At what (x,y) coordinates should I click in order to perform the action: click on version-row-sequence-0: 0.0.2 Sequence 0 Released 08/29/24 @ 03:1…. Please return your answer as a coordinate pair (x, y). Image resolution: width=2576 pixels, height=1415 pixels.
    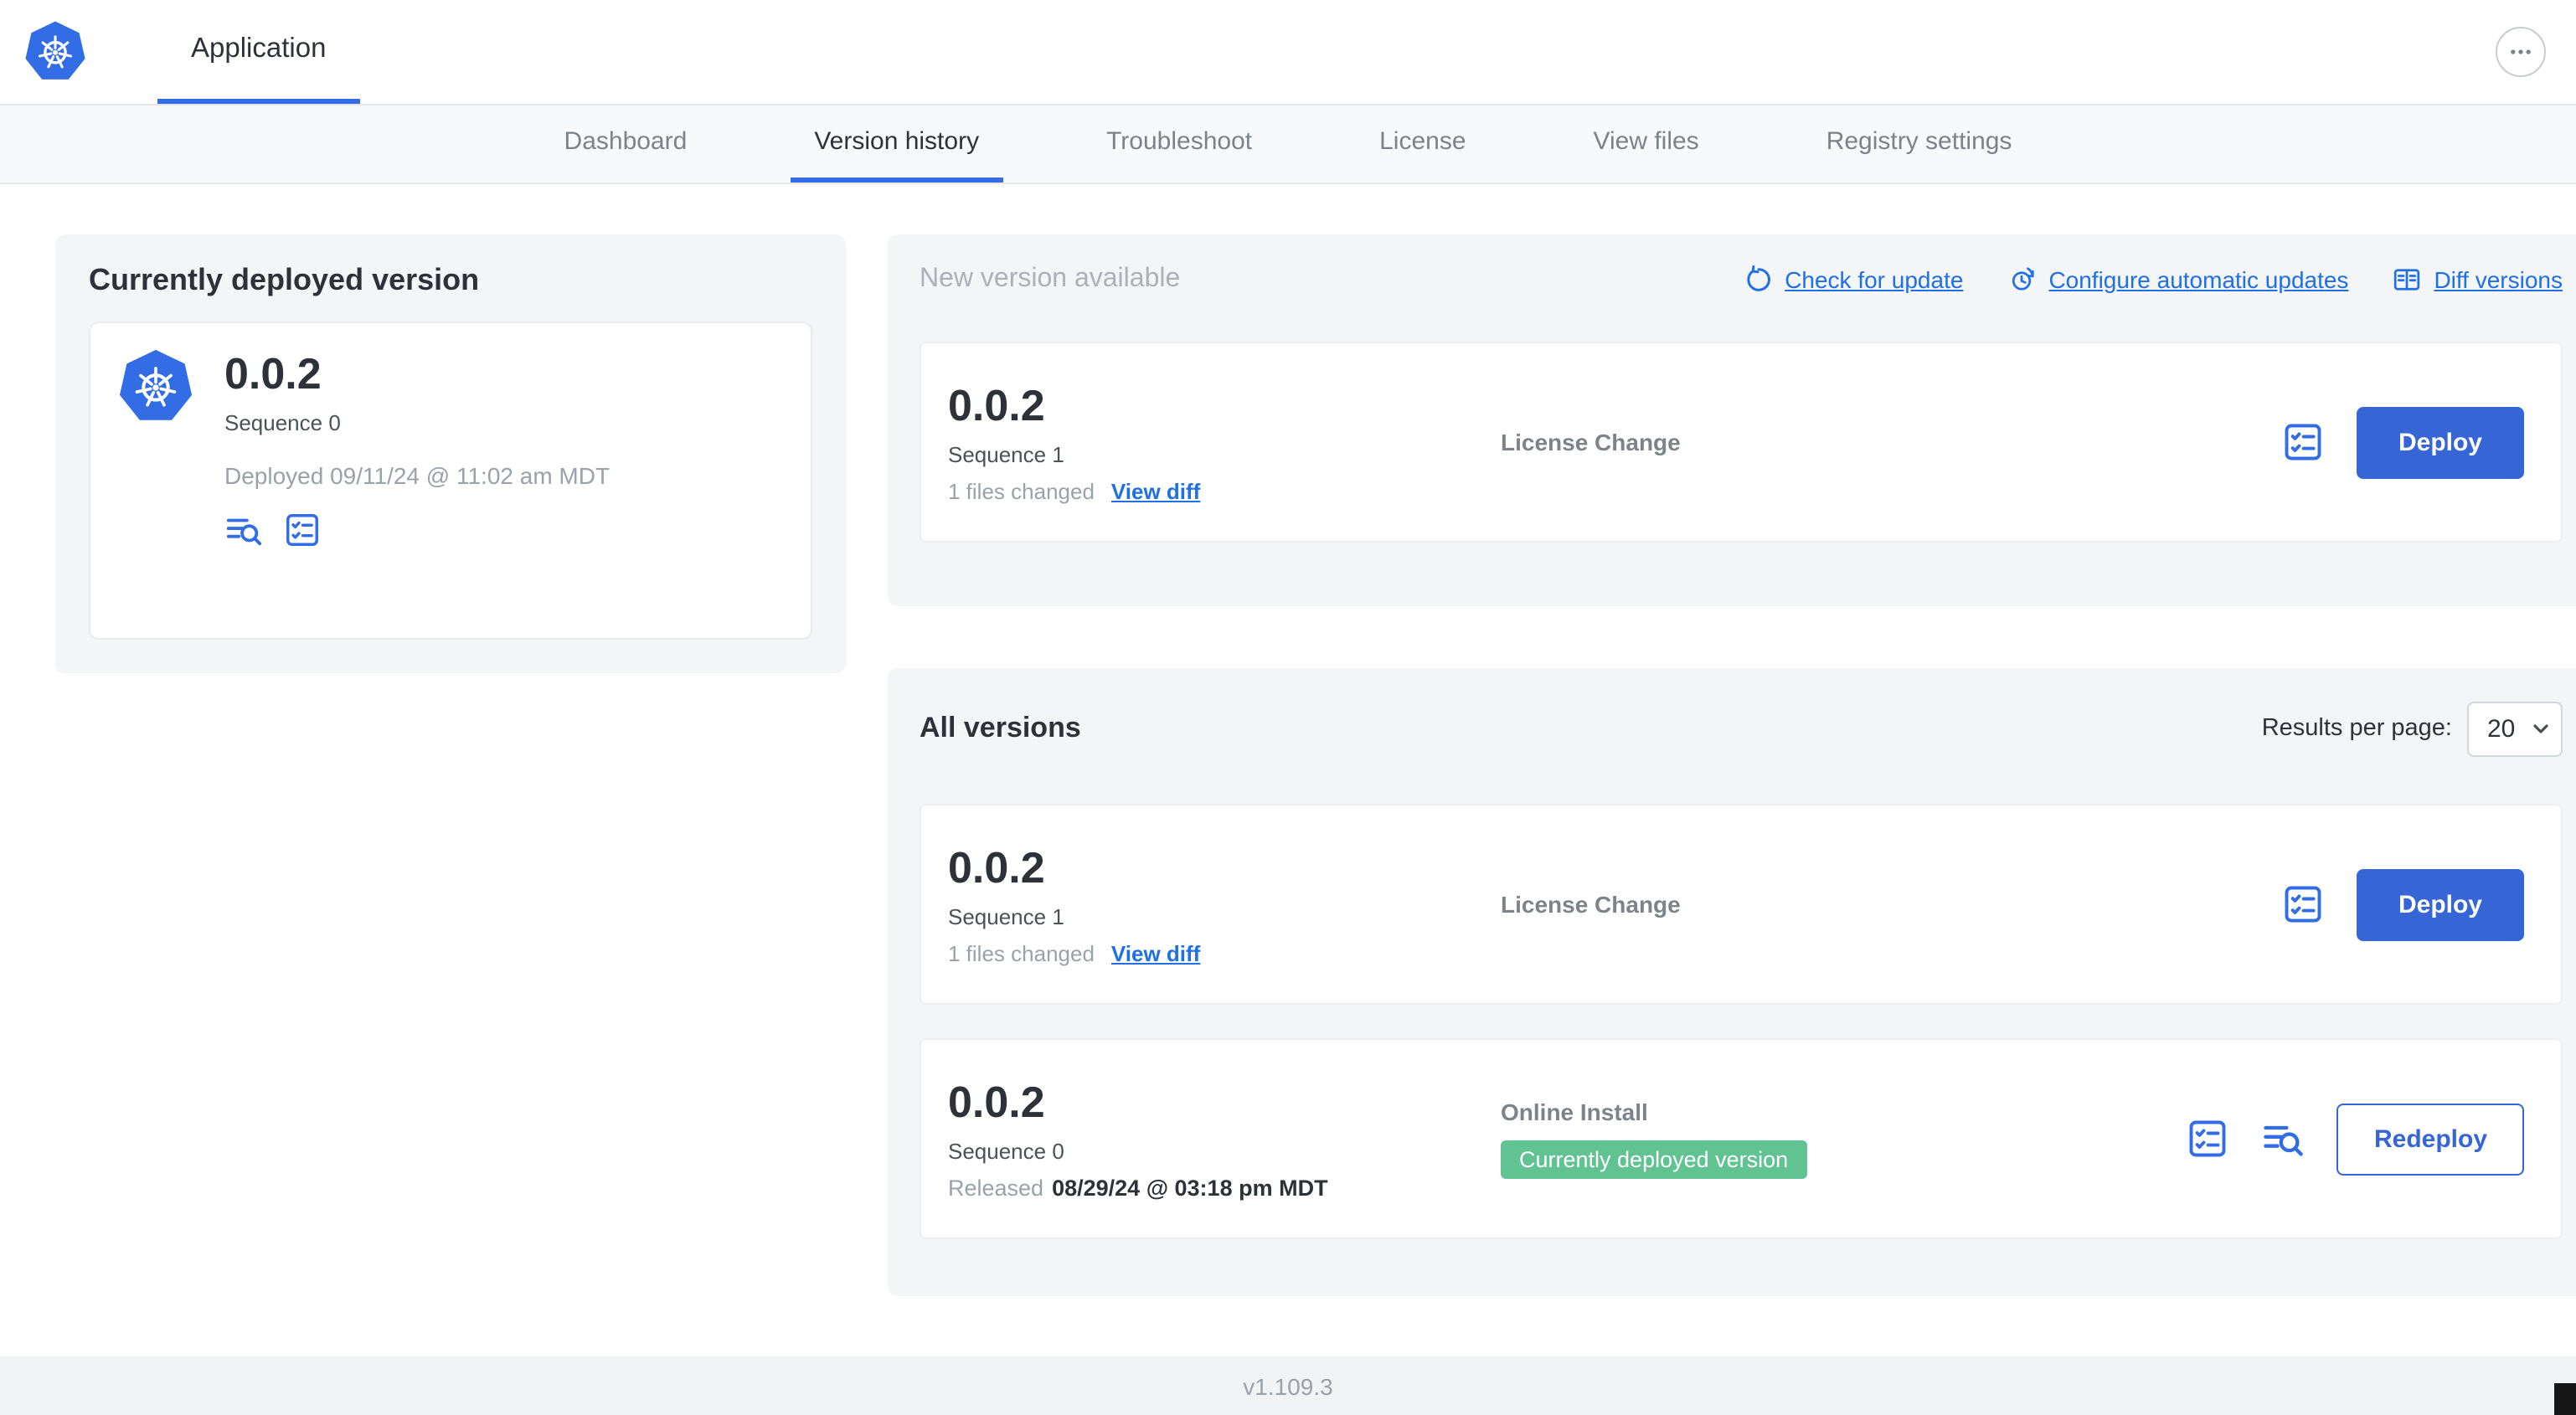
    Looking at the image, I should click on (1741, 1138).